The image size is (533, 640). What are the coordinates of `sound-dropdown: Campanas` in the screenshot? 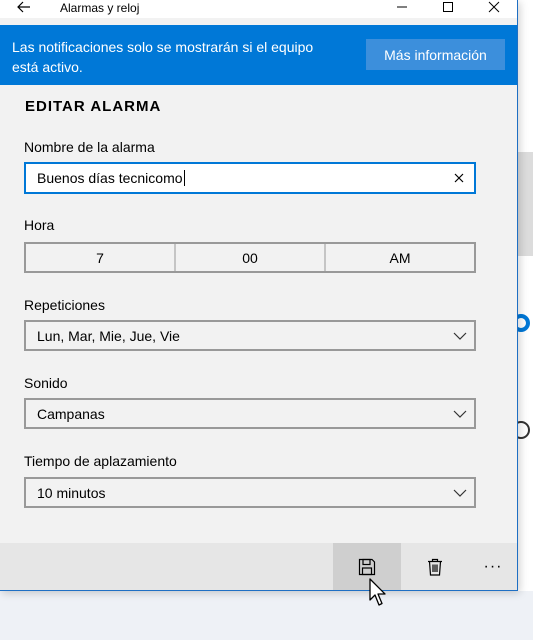 It's located at (250, 413).